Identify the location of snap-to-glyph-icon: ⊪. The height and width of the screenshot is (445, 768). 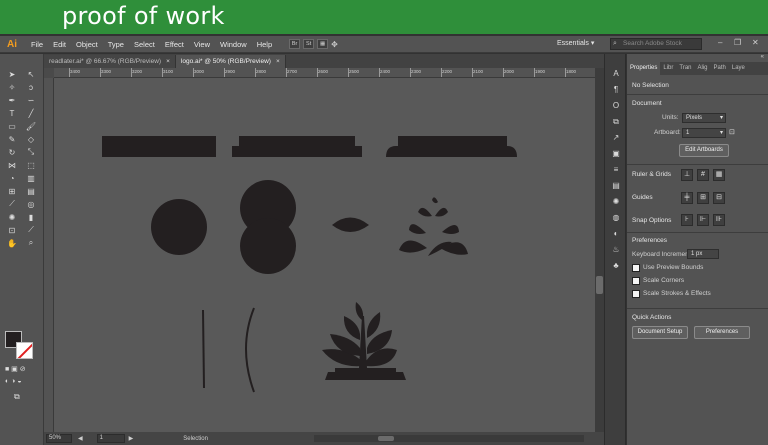
(719, 220).